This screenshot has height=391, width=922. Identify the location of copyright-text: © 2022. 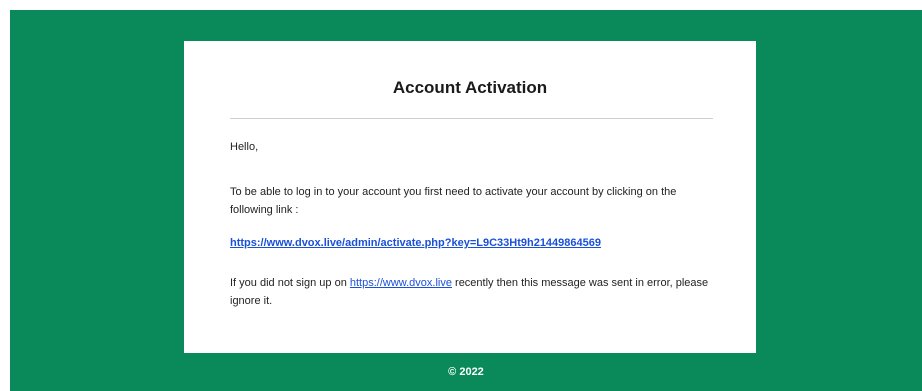
(466, 372).